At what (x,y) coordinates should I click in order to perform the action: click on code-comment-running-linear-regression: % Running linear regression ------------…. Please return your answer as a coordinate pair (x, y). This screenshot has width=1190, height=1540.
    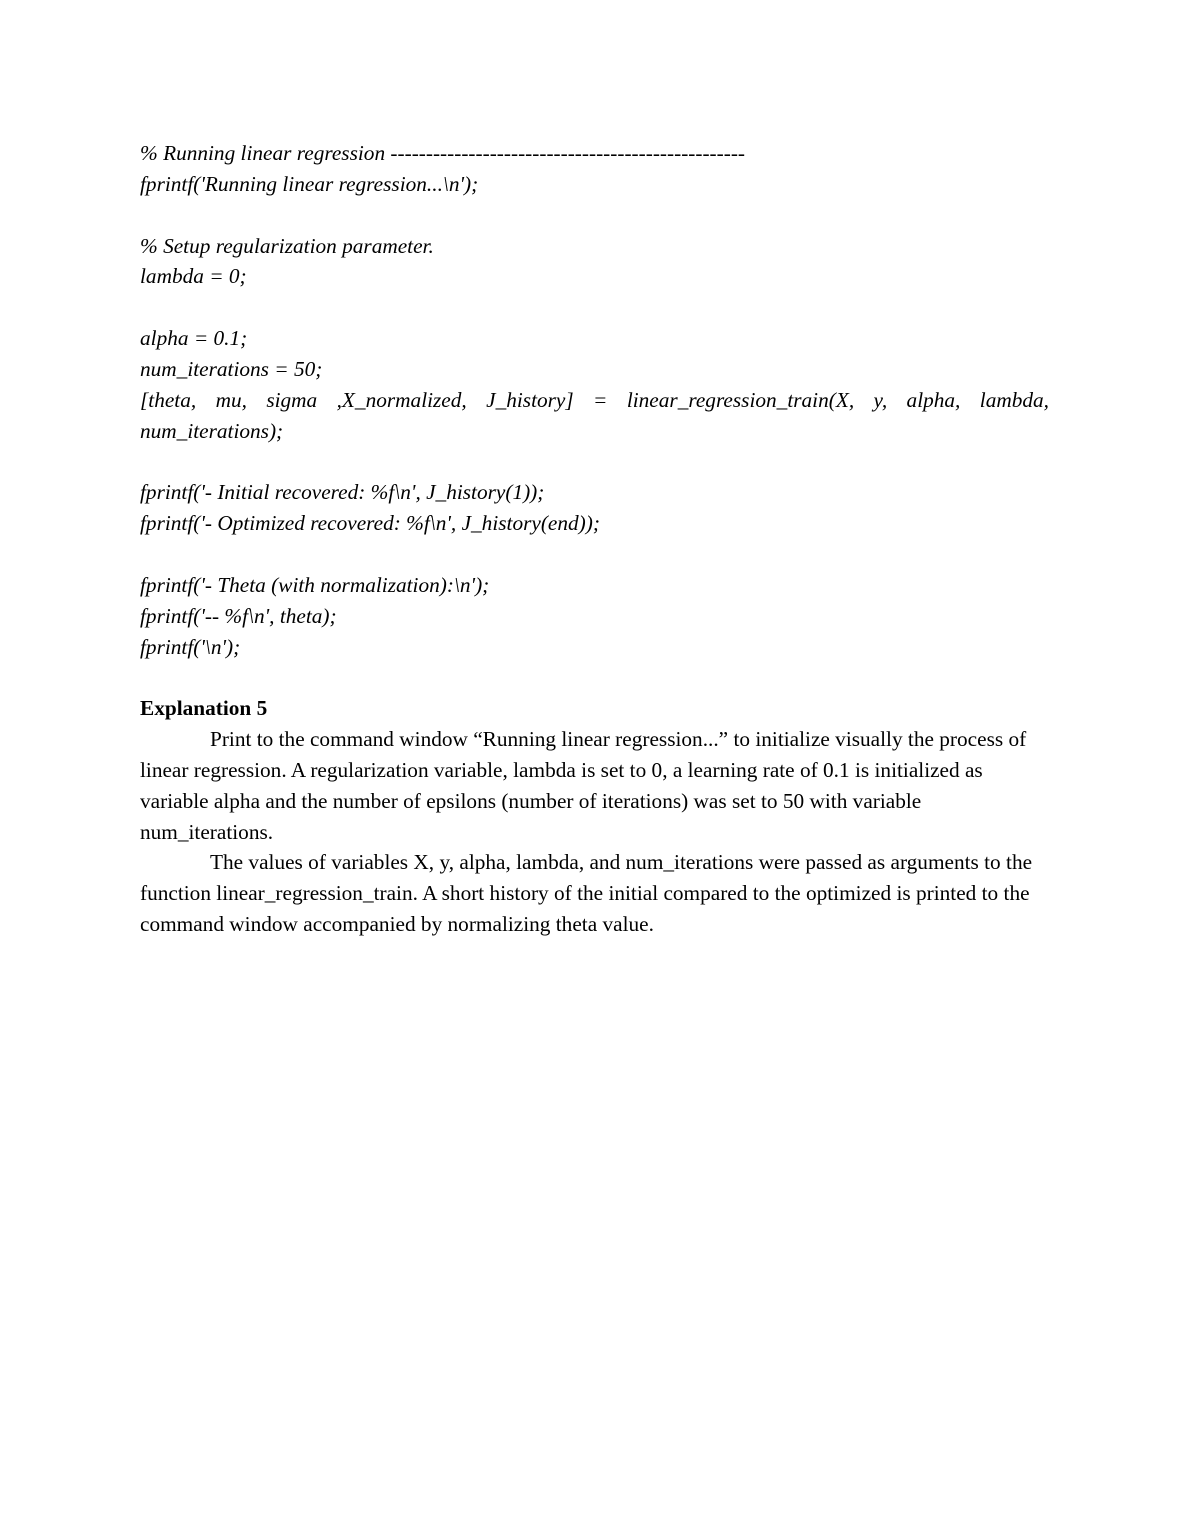
    Looking at the image, I should click on (443, 153).